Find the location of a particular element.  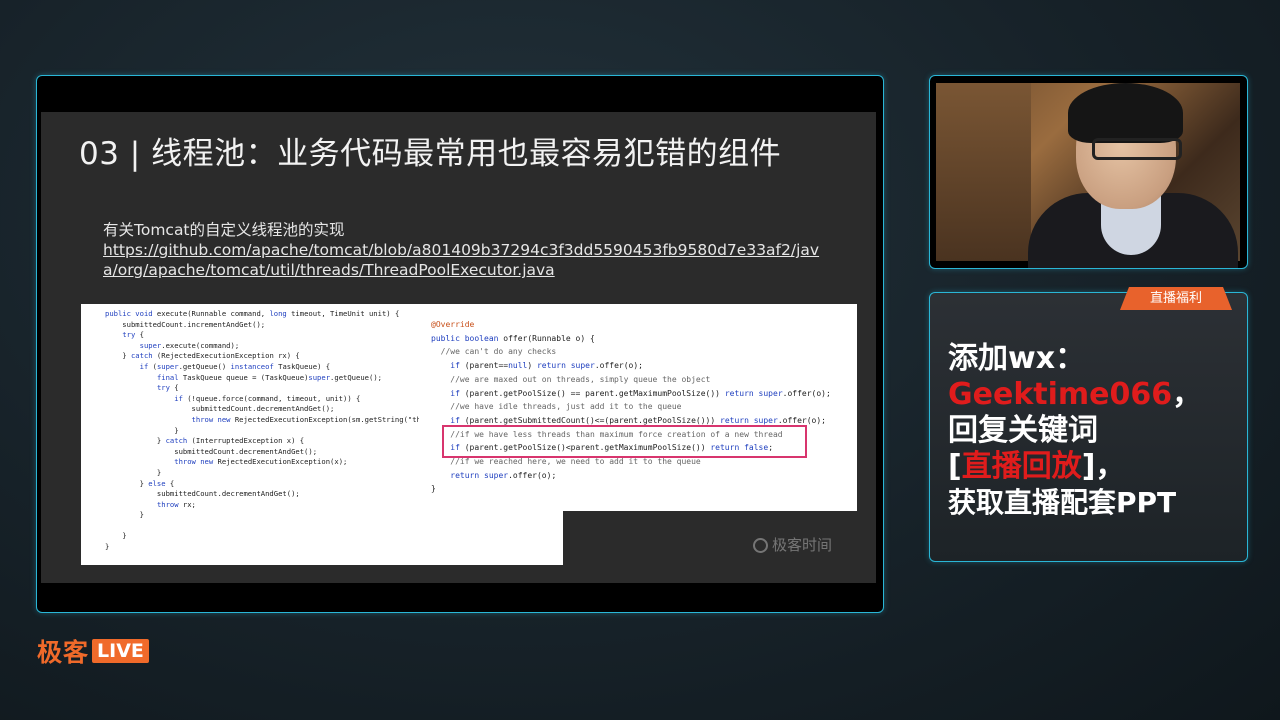

promo-line-1: 添加wx： is located at coordinates (1017, 358).